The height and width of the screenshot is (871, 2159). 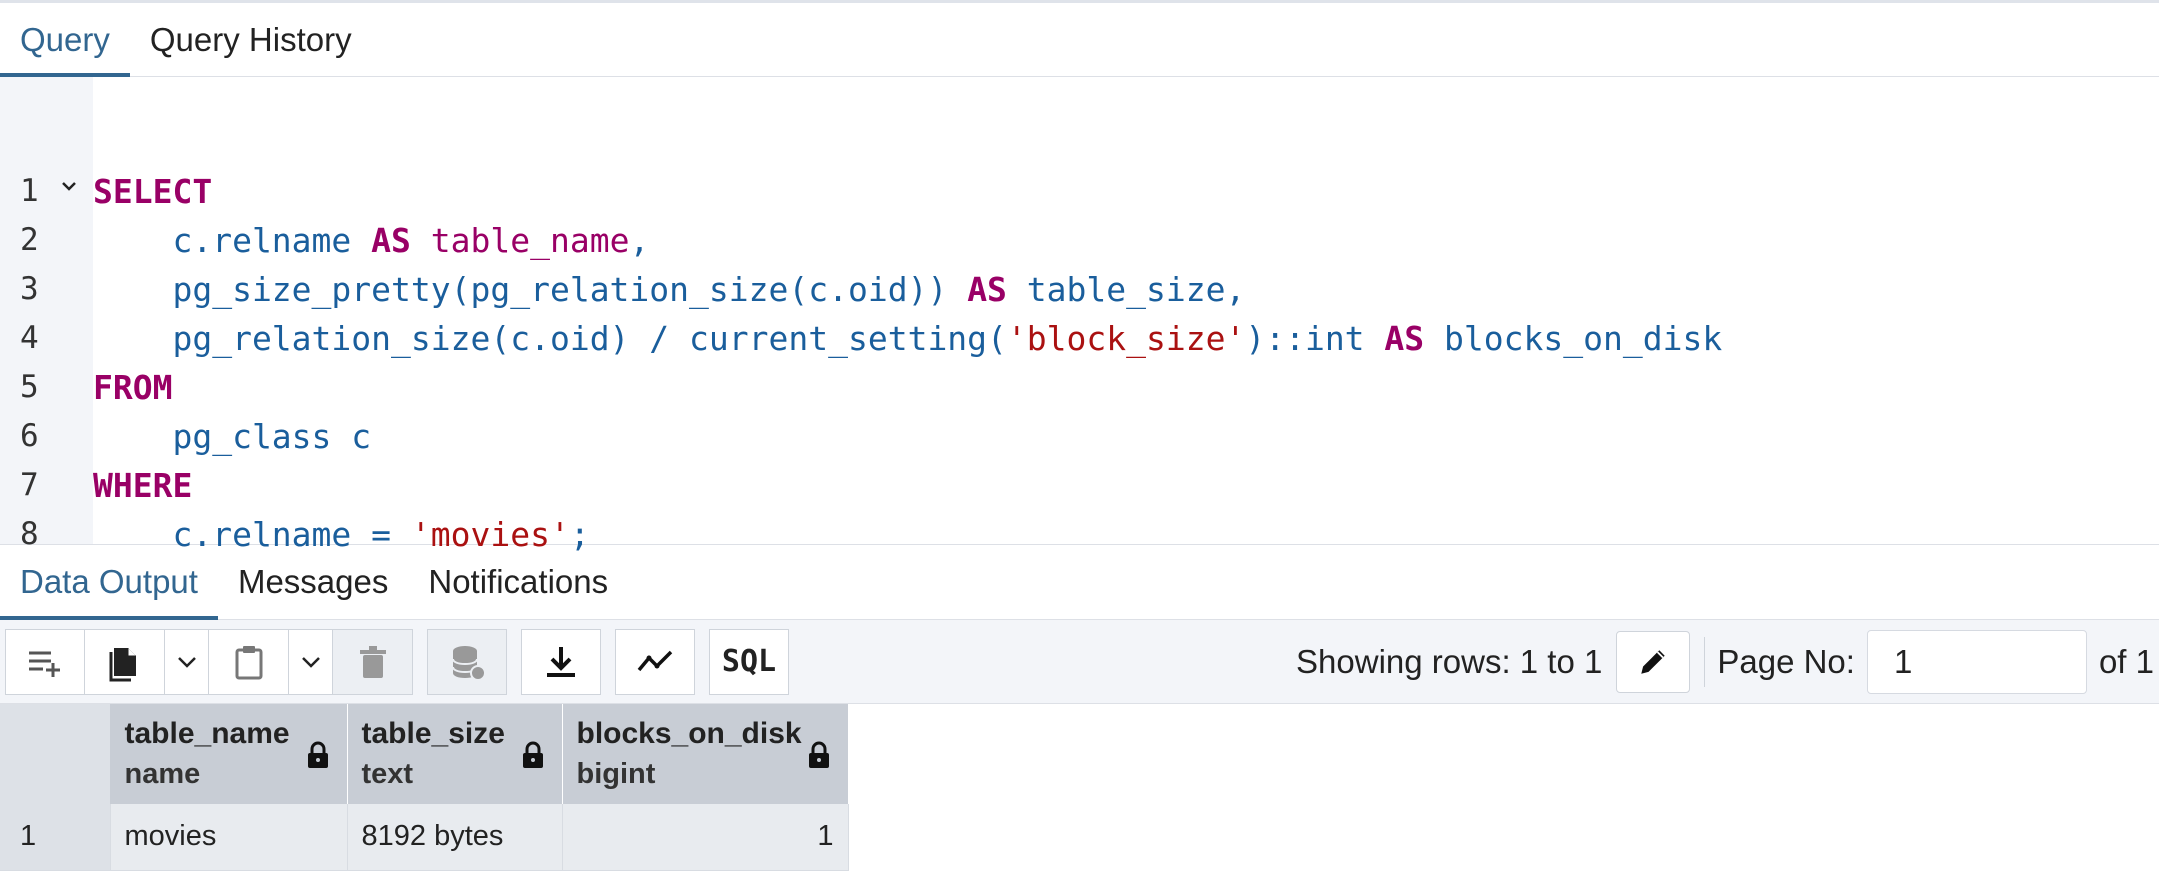 I want to click on download-button, so click(x=561, y=661).